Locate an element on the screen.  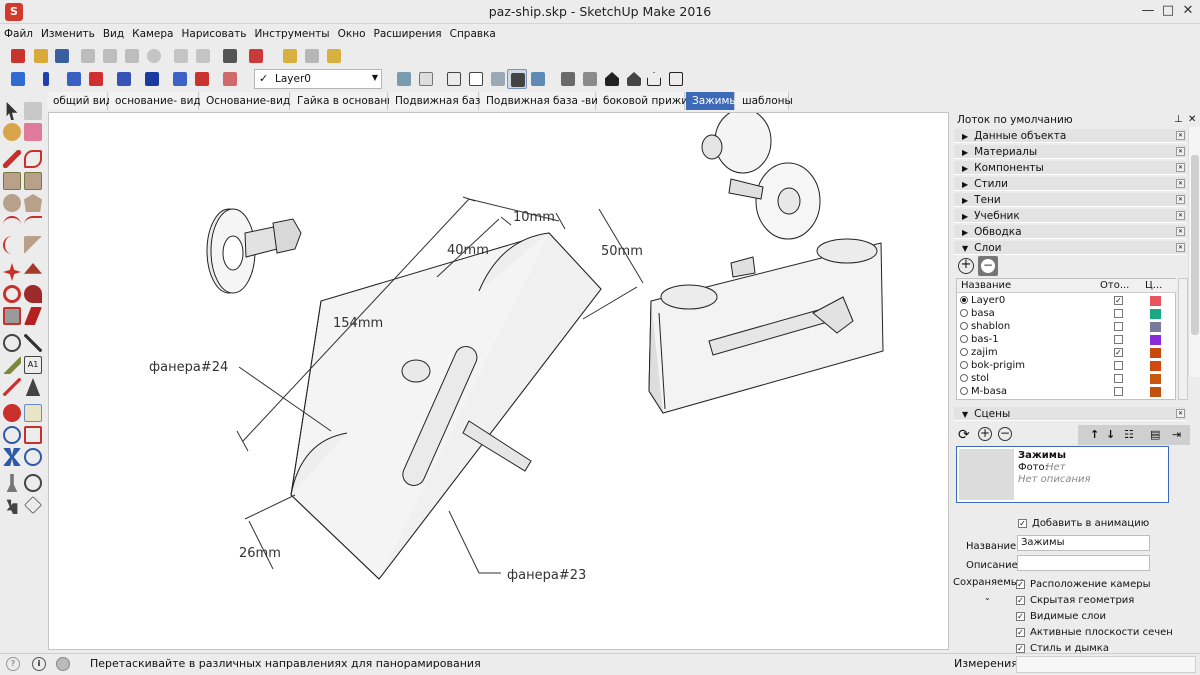
layer-name: shablon is located at coordinates (990, 326).